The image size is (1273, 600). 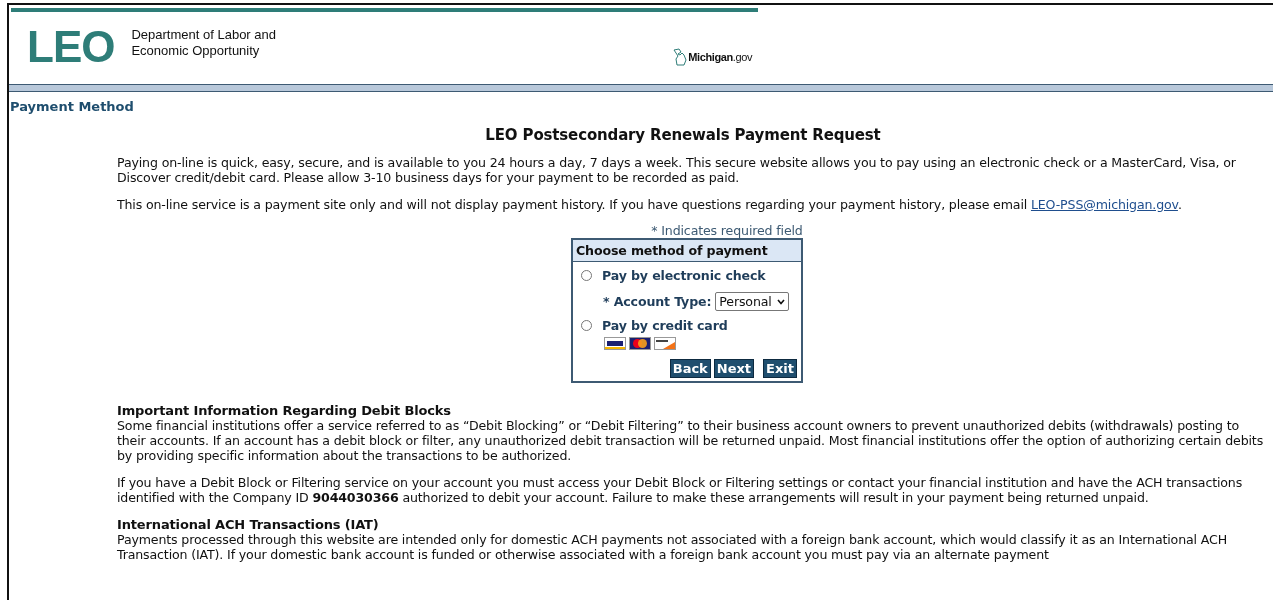 What do you see at coordinates (727, 231) in the screenshot?
I see `required-note: * Indicates required field` at bounding box center [727, 231].